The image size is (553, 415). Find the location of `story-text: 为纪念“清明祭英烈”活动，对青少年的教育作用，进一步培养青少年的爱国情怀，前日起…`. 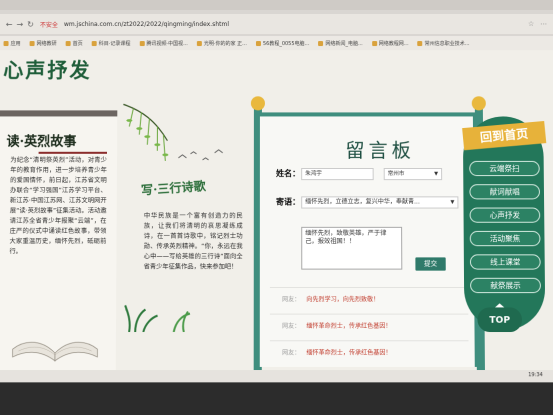

story-text: 为纪念“清明祭英烈”活动，对青少年的教育作用，进一步培养青少年的爱国情怀，前日起… is located at coordinates (58, 206).